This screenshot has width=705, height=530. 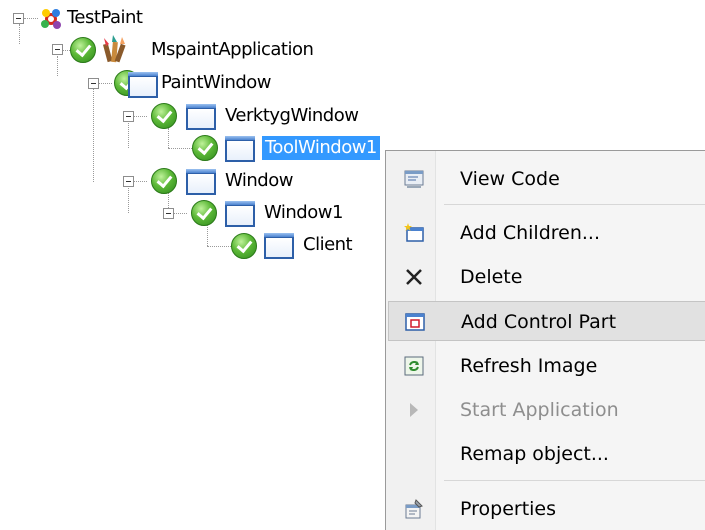 I want to click on menu-item-refresh-image: Refresh Image, so click(x=546, y=366).